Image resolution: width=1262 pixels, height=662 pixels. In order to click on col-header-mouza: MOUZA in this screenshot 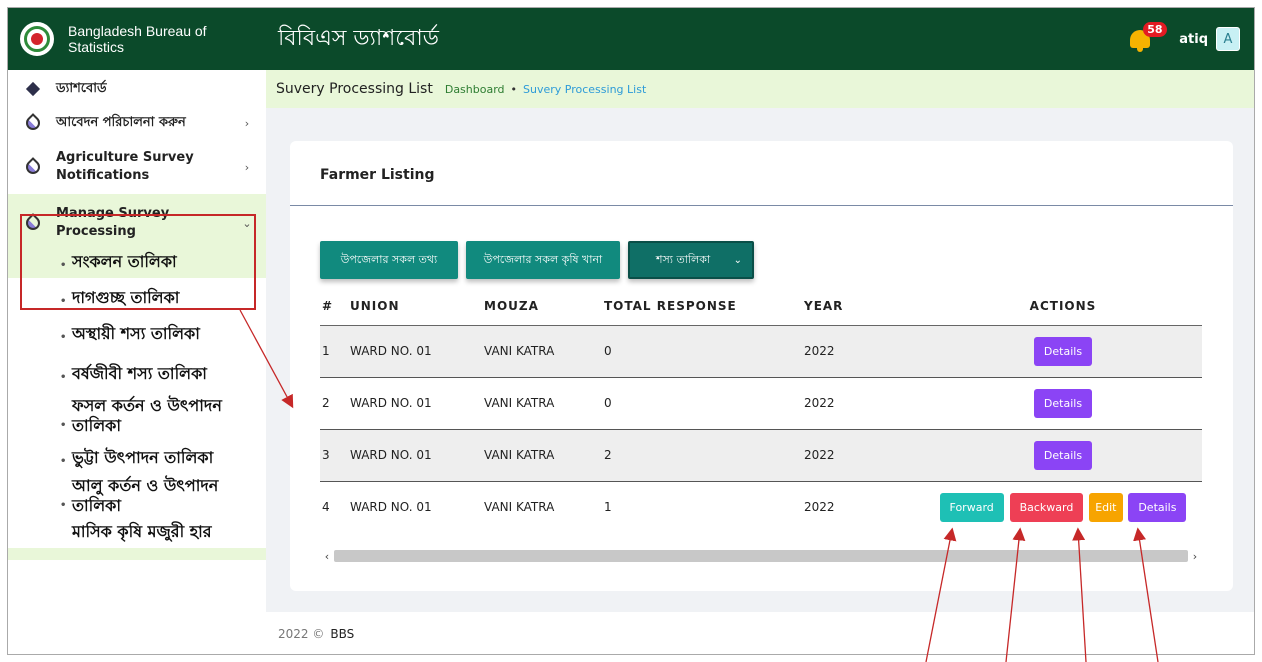, I will do `click(544, 306)`.